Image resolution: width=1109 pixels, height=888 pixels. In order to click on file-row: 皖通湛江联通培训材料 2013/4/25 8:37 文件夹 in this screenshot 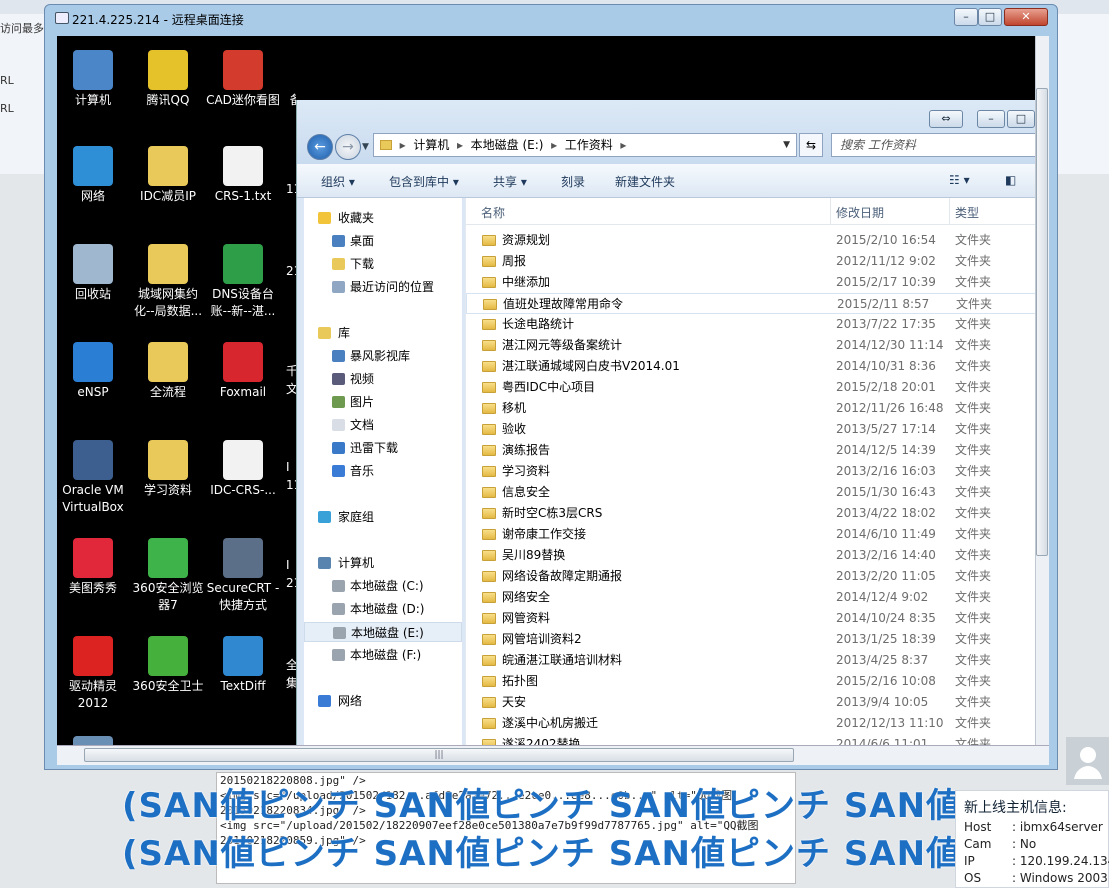, I will do `click(751, 660)`.